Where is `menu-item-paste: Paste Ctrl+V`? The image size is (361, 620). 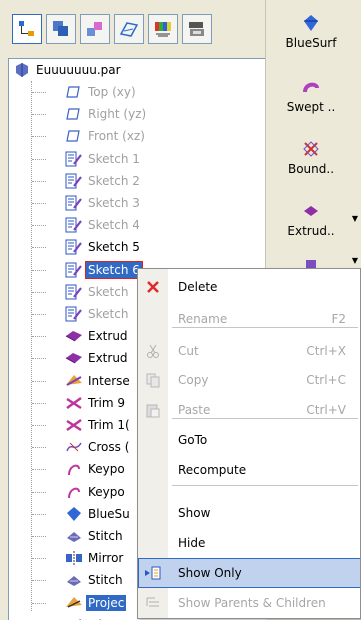 menu-item-paste: Paste Ctrl+V is located at coordinates (249, 410).